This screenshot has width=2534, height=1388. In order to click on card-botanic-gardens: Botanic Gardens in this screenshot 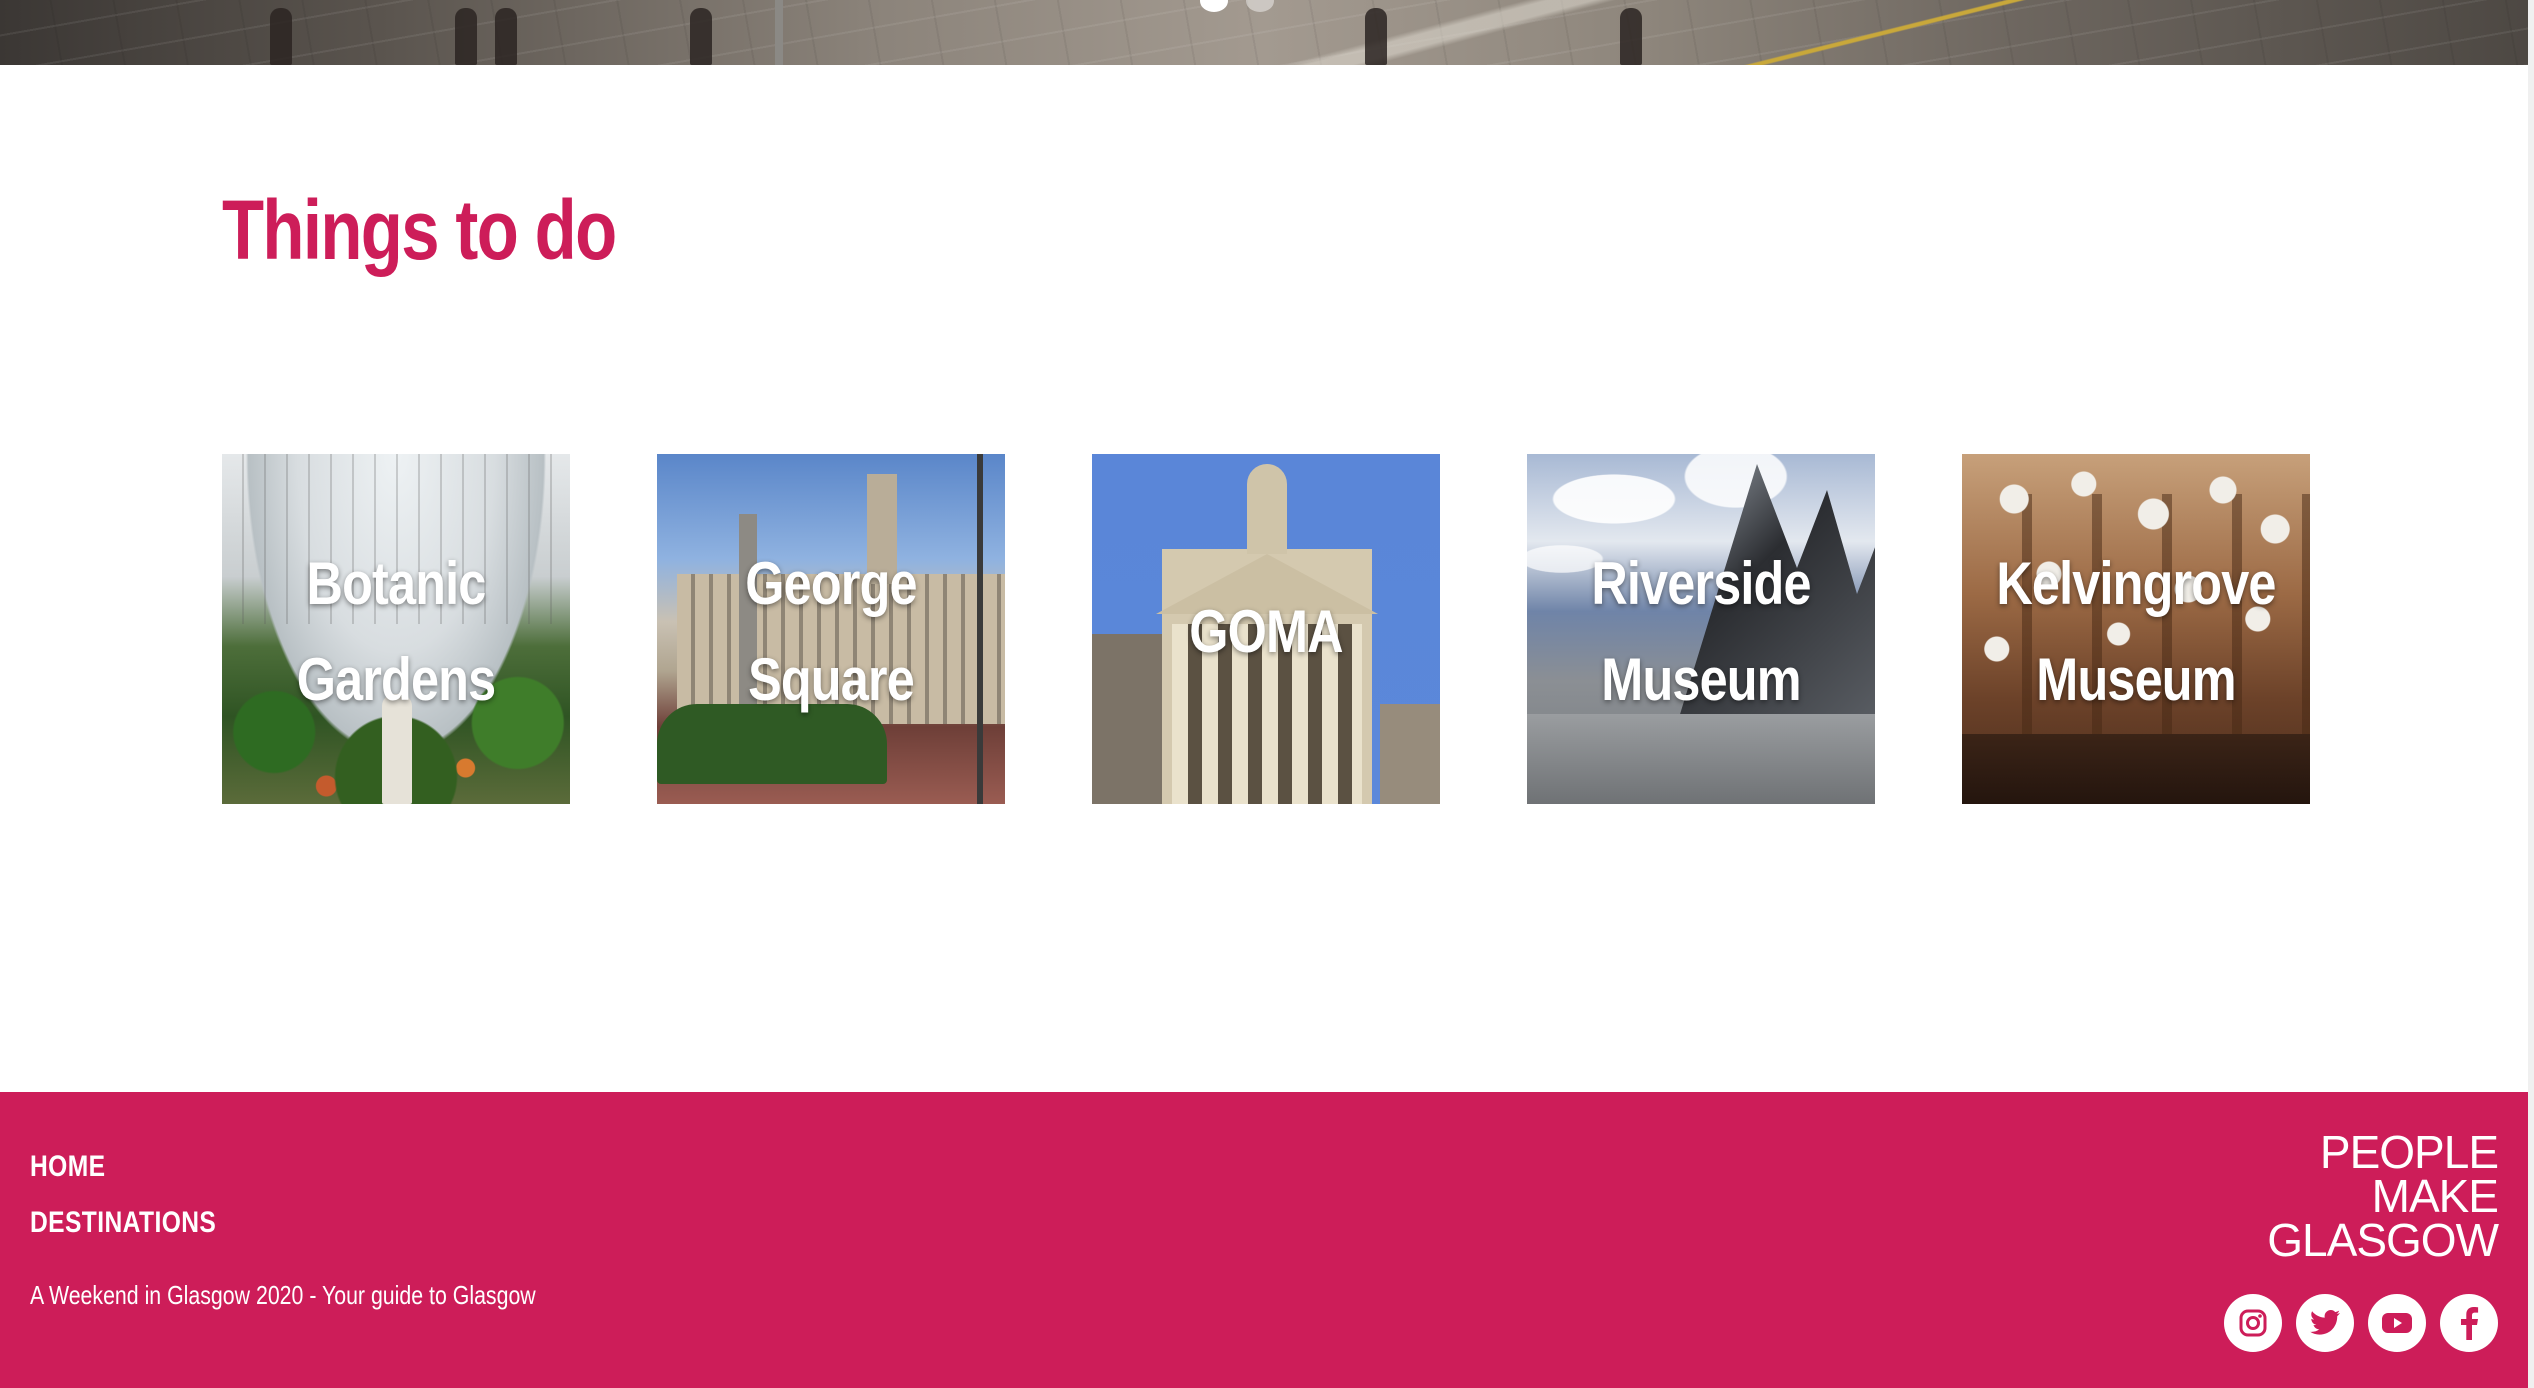, I will do `click(396, 629)`.